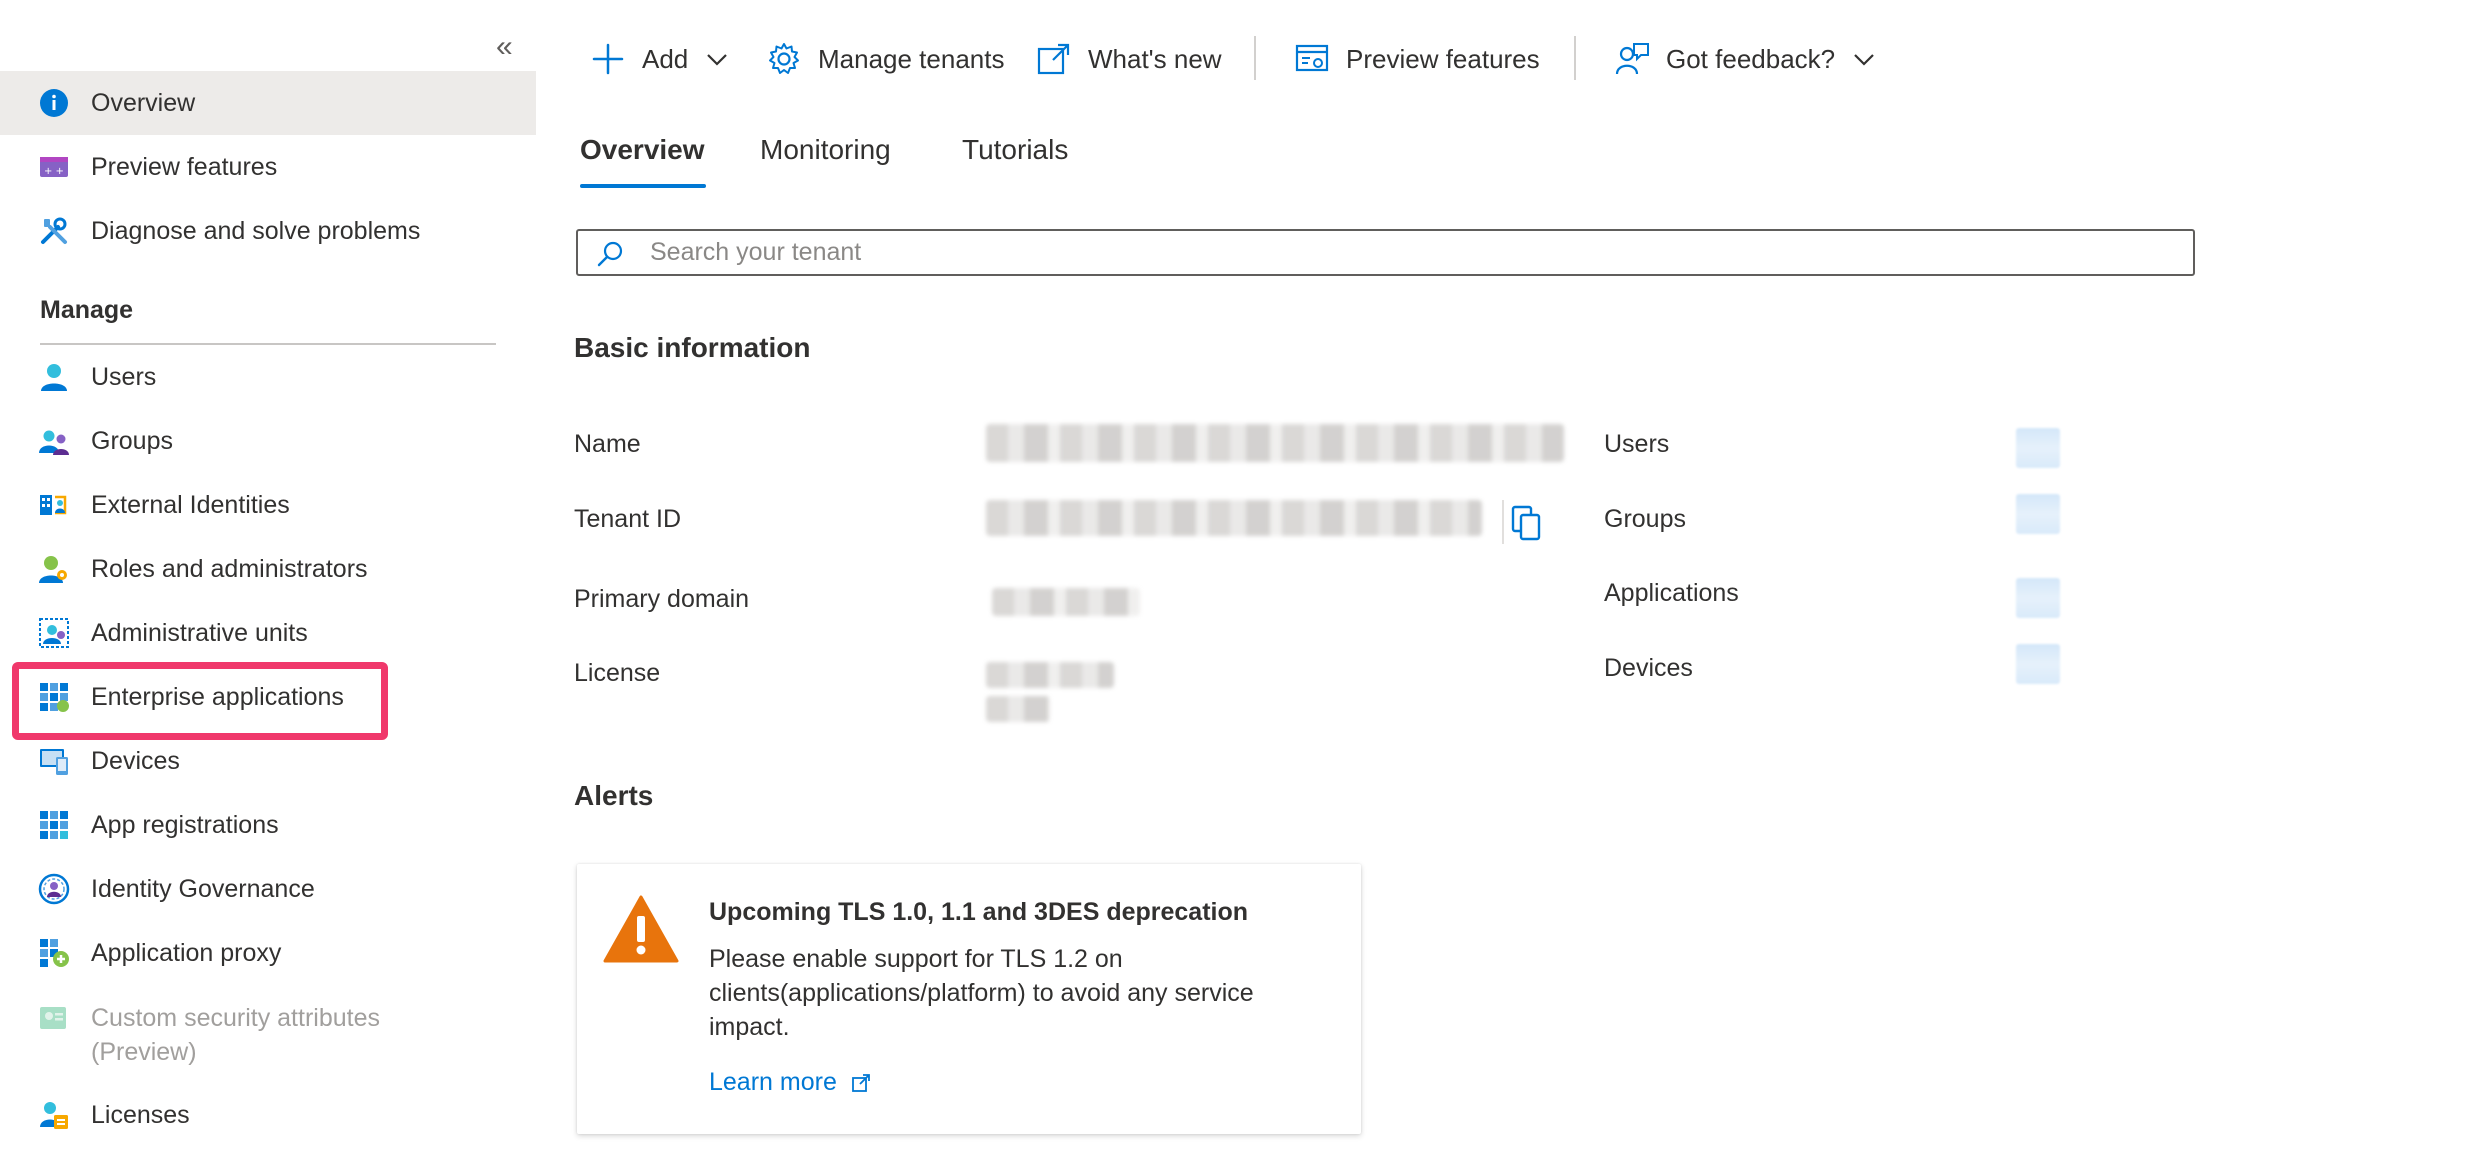 Image resolution: width=2468 pixels, height=1170 pixels. Describe the element at coordinates (2038, 598) in the screenshot. I see `applications-count-redacted` at that location.